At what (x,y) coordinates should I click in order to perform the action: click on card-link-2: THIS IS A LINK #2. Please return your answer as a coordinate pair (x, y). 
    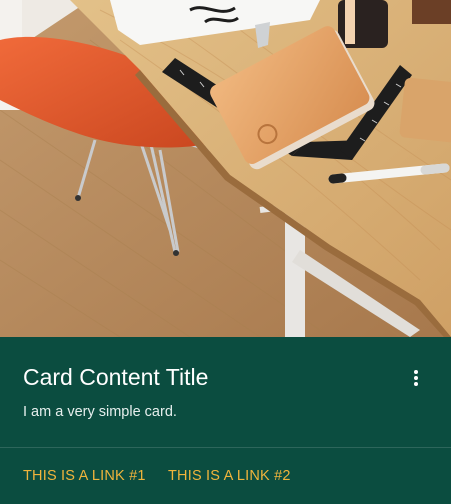
    Looking at the image, I should click on (229, 476).